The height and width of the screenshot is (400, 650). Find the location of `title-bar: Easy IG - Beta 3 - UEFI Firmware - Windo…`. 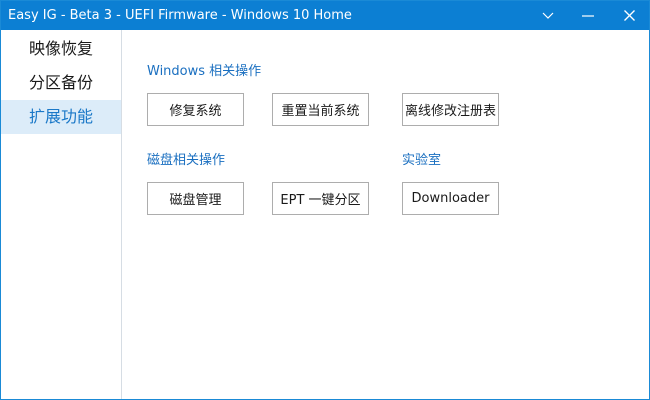

title-bar: Easy IG - Beta 3 - UEFI Firmware - Windo… is located at coordinates (325, 15).